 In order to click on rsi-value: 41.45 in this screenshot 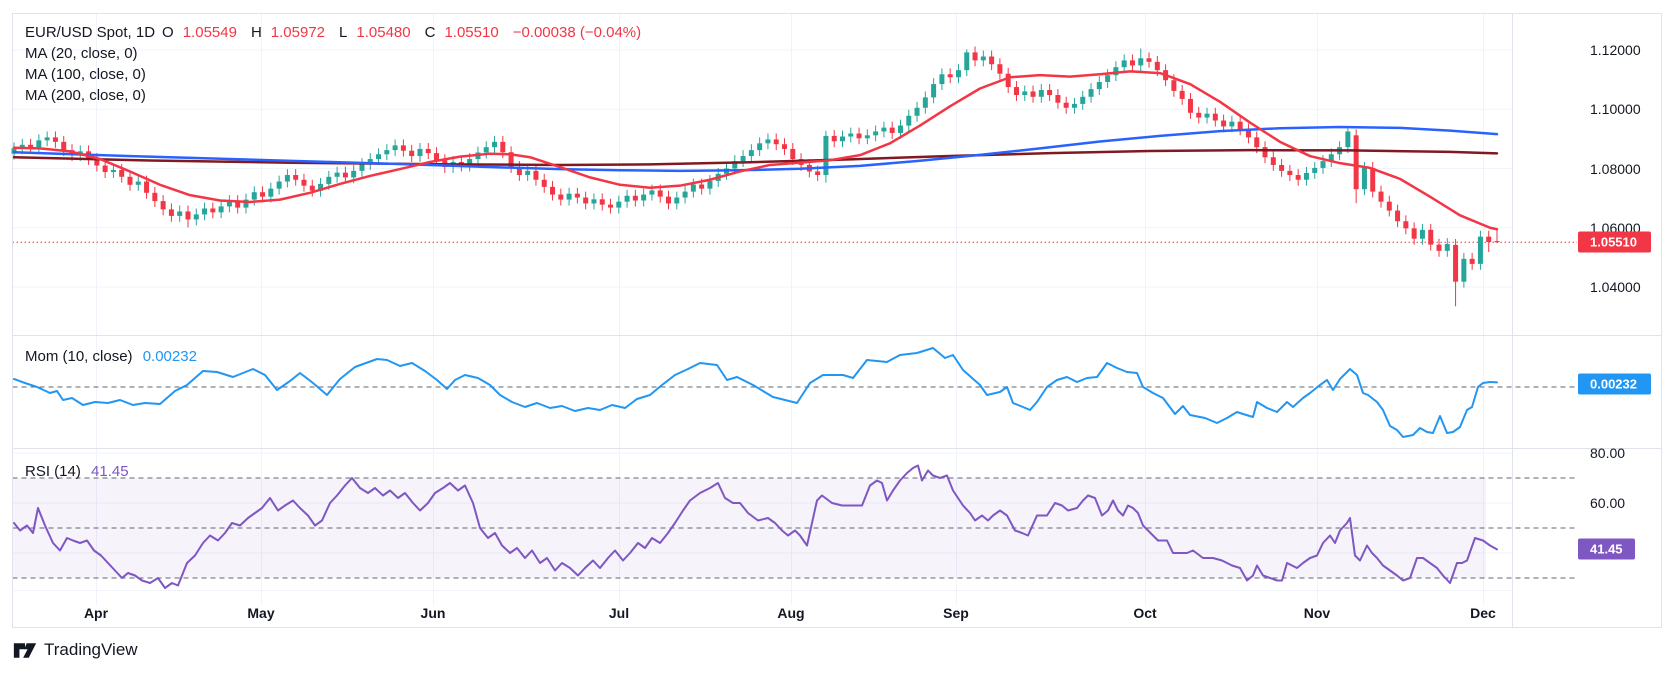, I will do `click(110, 471)`.